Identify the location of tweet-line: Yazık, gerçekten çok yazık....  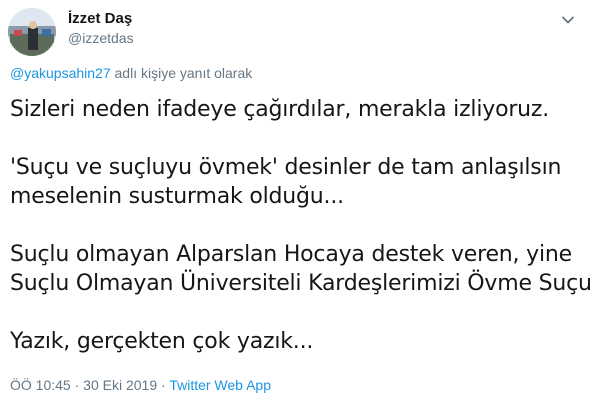
(162, 341).